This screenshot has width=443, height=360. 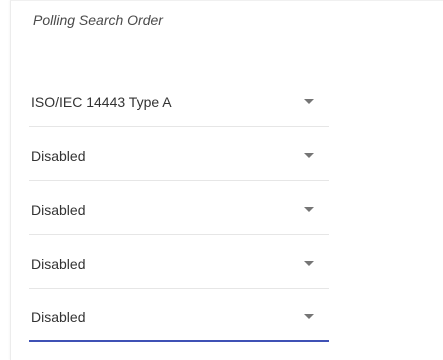 What do you see at coordinates (179, 208) in the screenshot?
I see `polling-order-select-3: Disabled` at bounding box center [179, 208].